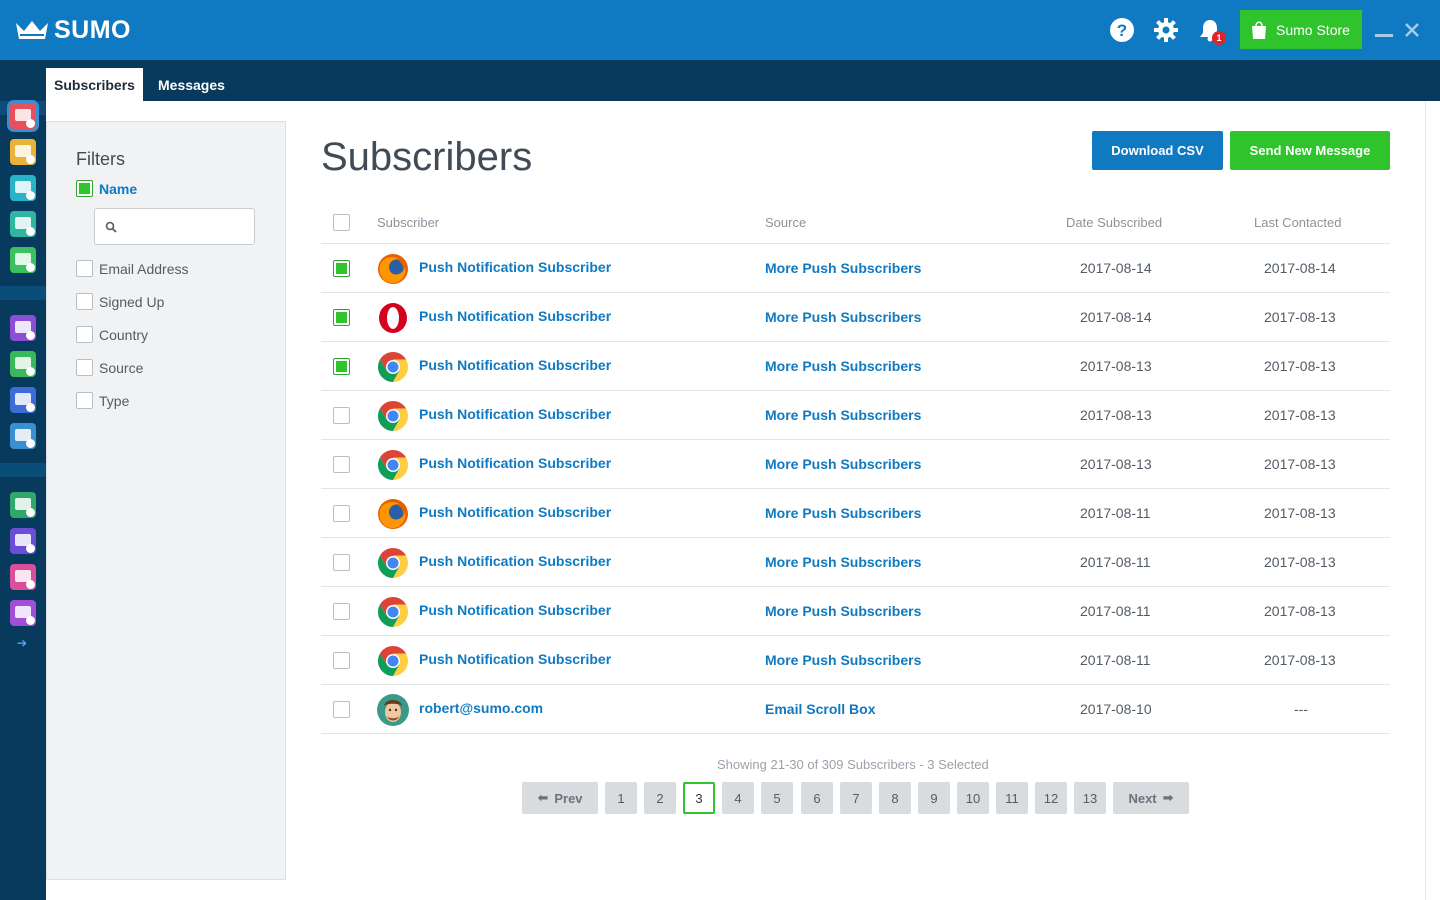  I want to click on app-icon-share, so click(23, 328).